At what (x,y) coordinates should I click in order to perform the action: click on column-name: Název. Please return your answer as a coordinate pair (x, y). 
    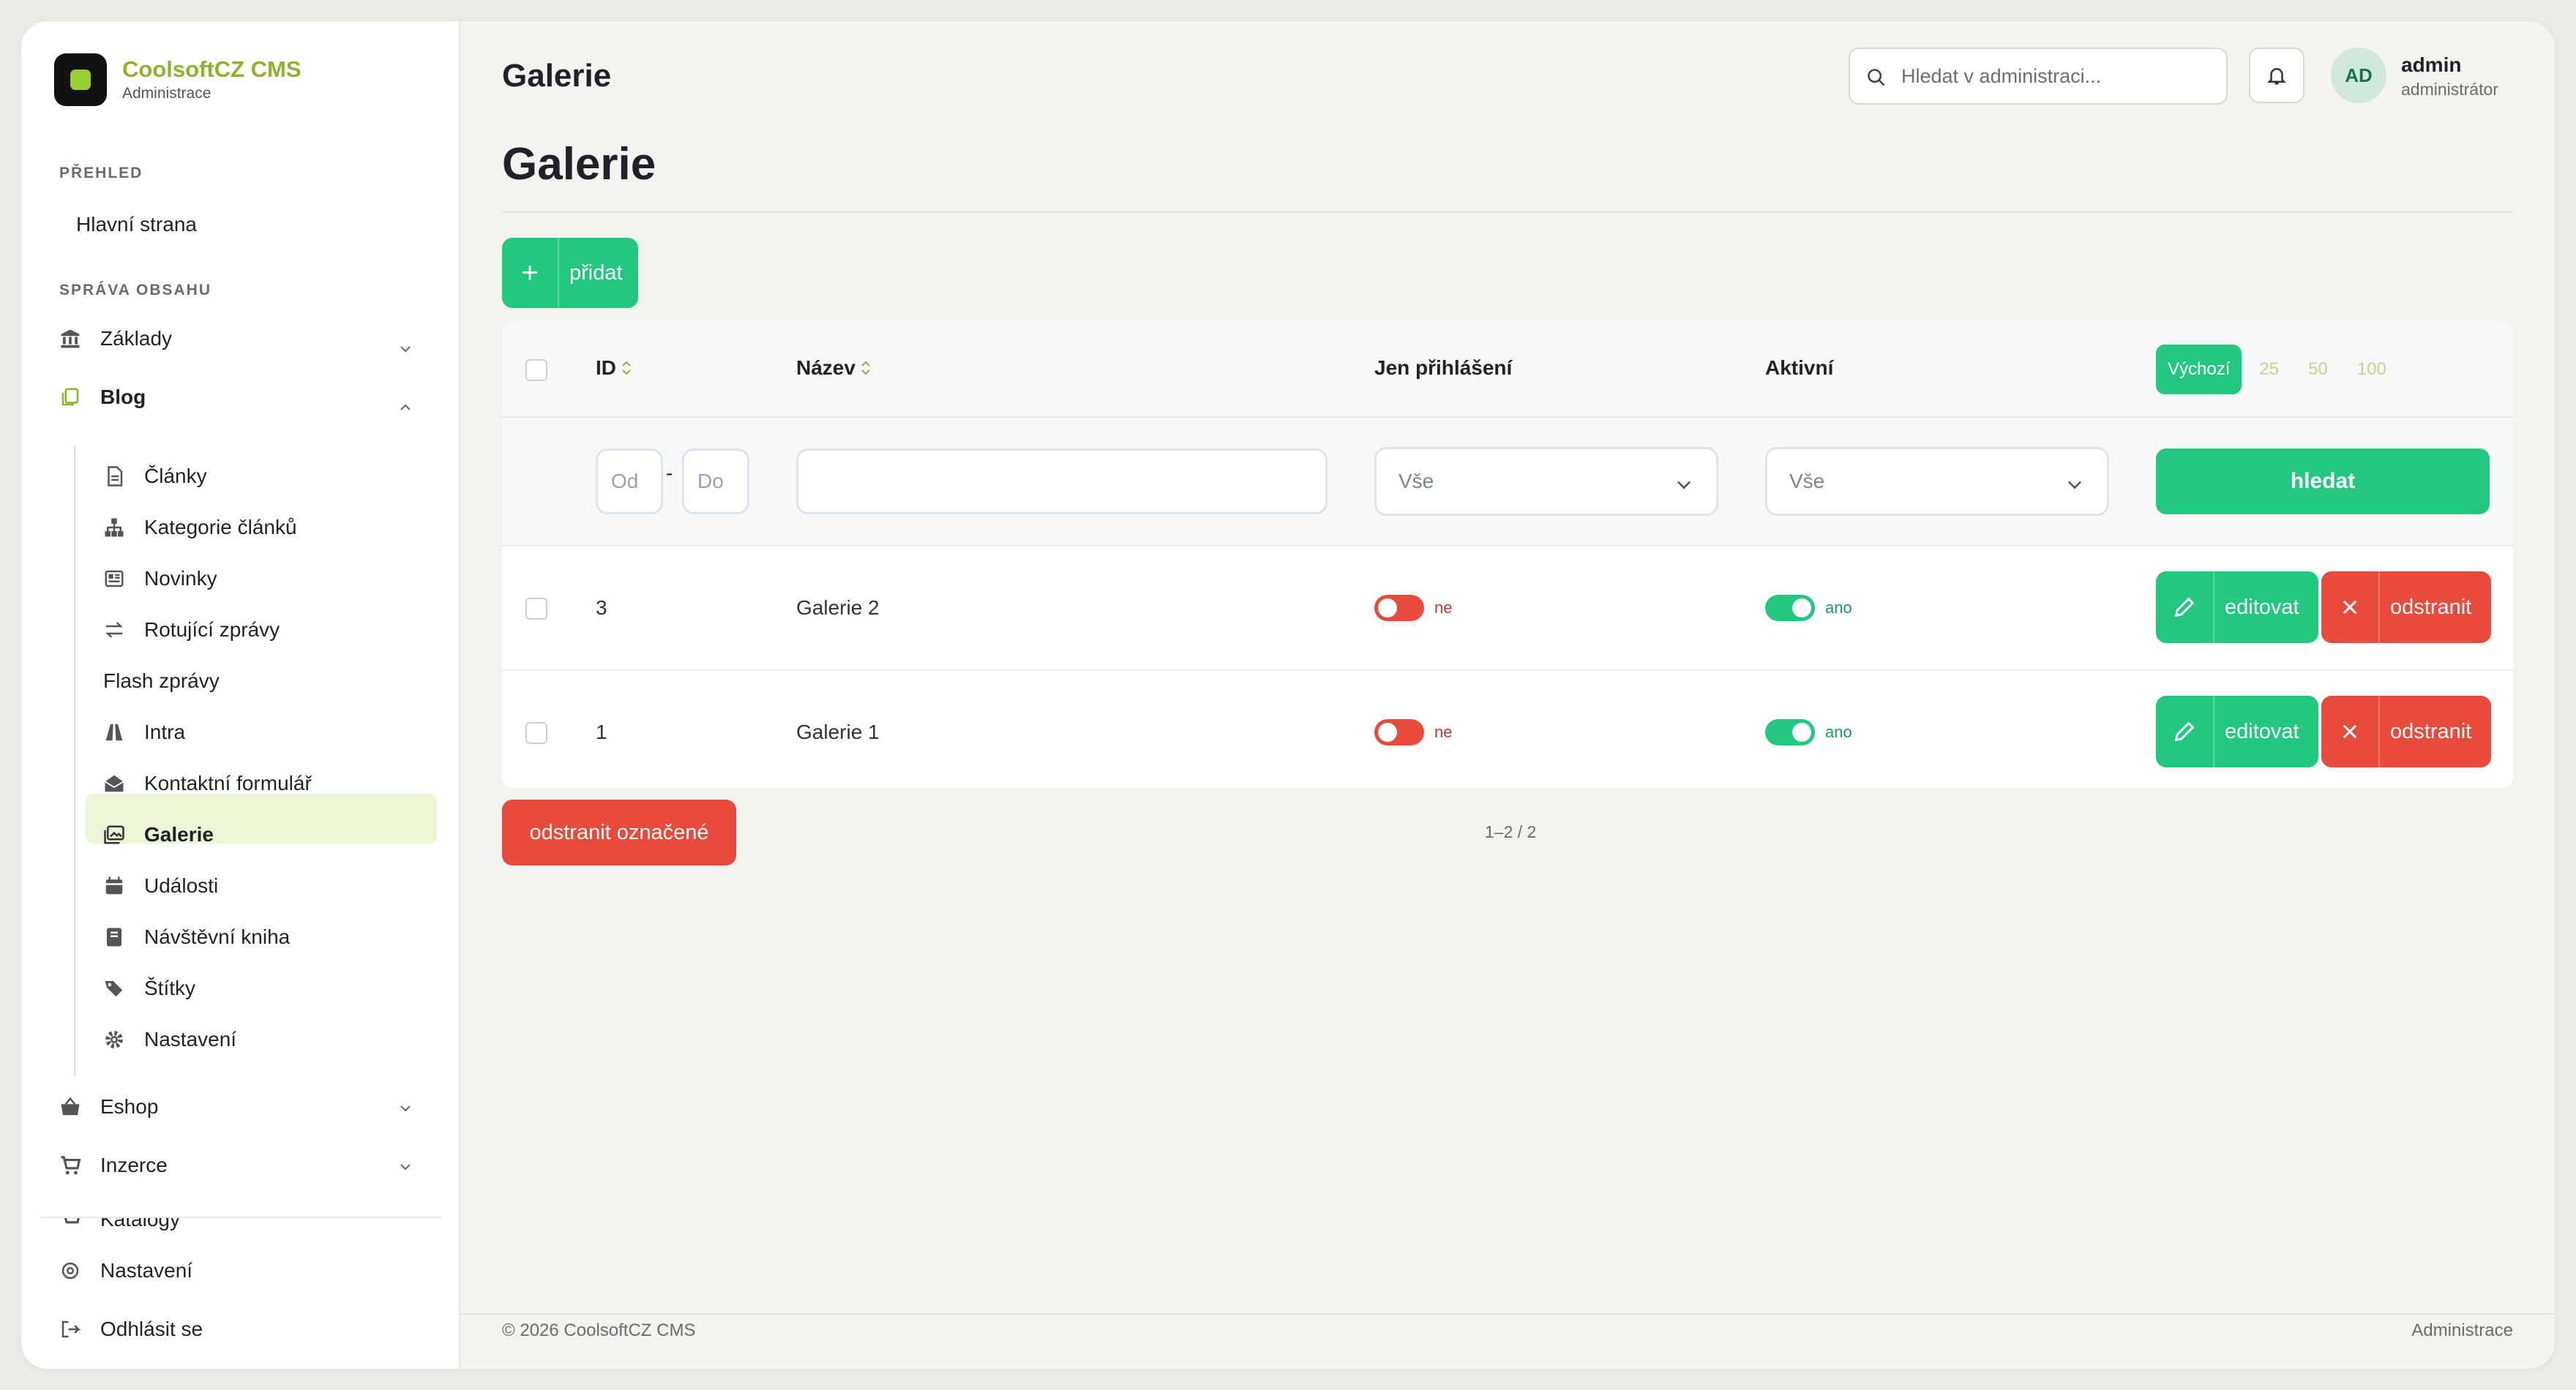
    Looking at the image, I should click on (834, 368).